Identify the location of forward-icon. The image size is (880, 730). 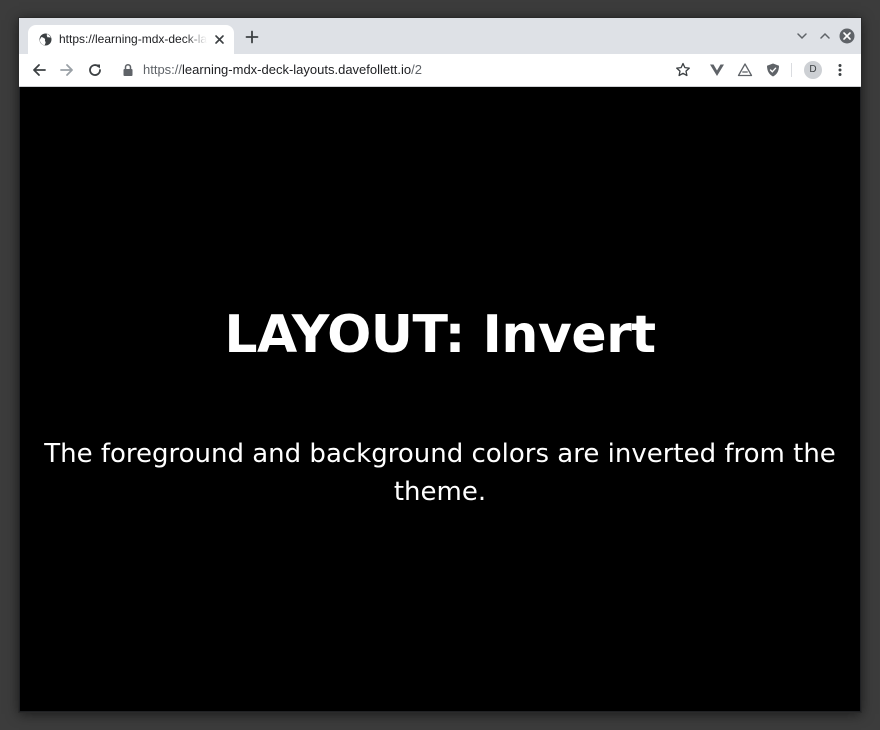
(67, 70).